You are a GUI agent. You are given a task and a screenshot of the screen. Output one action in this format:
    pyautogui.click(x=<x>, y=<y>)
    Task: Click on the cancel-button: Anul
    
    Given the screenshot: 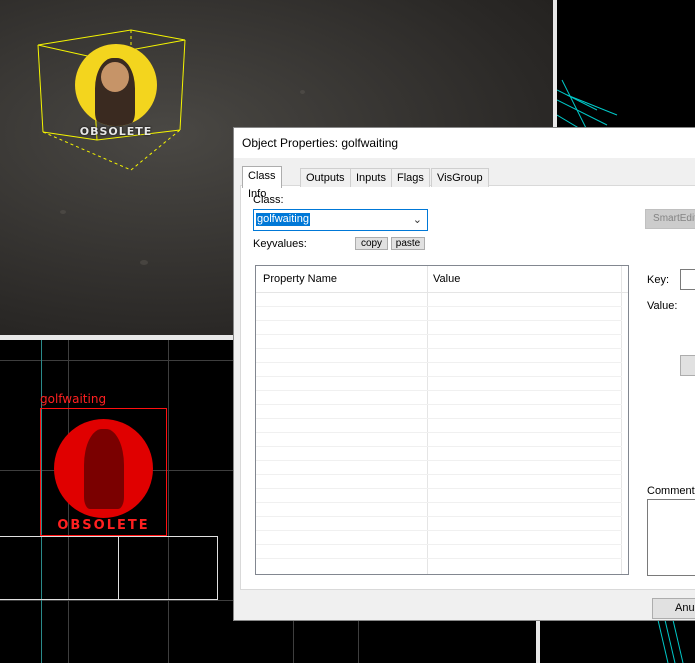 What is the action you would take?
    pyautogui.click(x=673, y=608)
    